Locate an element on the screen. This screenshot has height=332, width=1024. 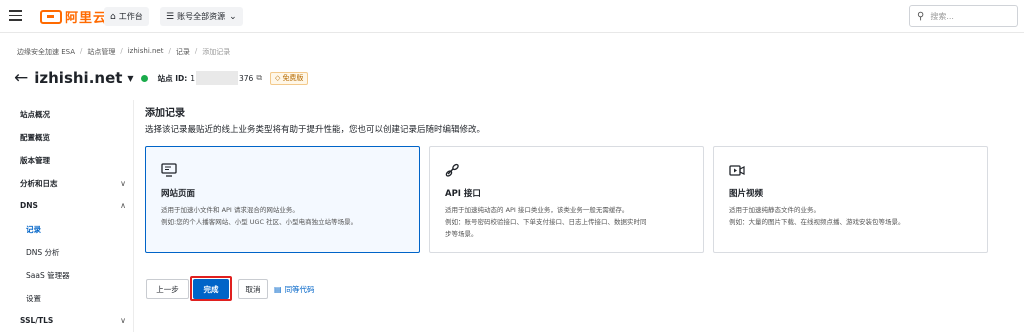
breadcrumb-item-records: 记录 is located at coordinates (183, 52).